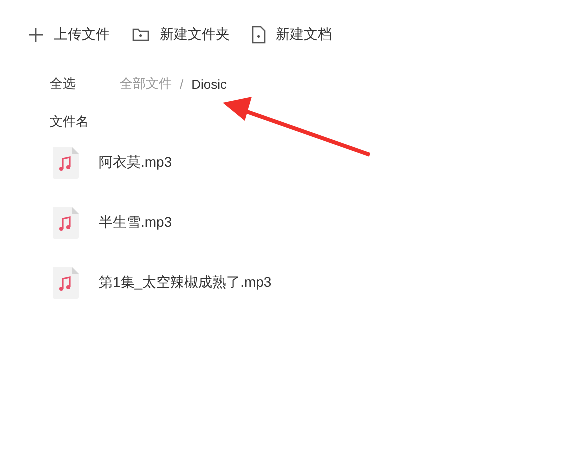 Image resolution: width=575 pixels, height=455 pixels. Describe the element at coordinates (36, 35) in the screenshot. I see `plus-icon` at that location.